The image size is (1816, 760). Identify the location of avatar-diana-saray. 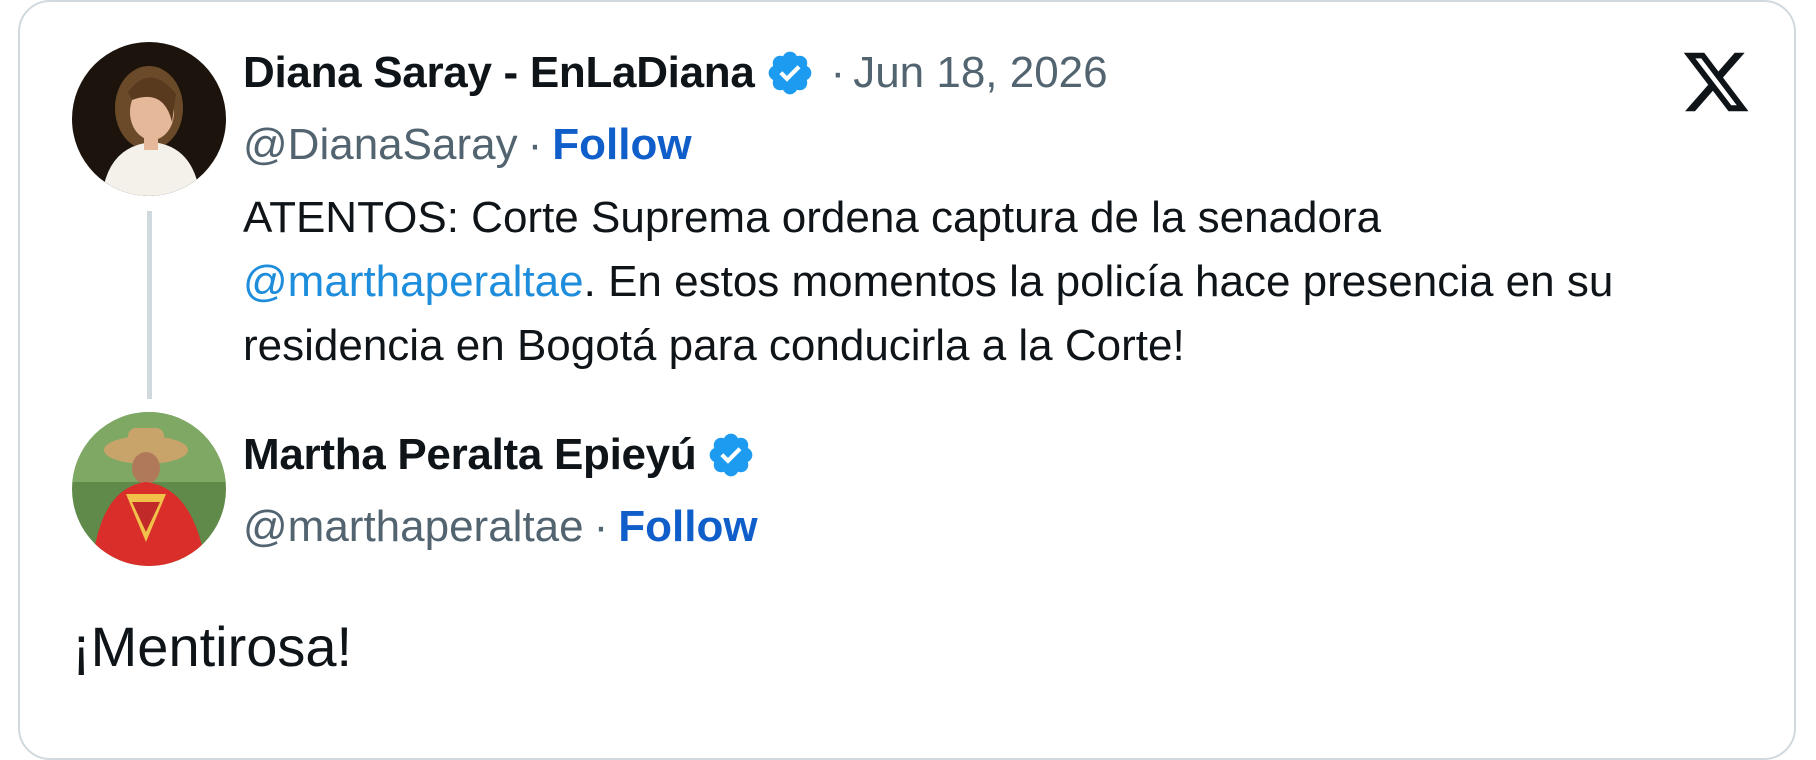
(149, 119).